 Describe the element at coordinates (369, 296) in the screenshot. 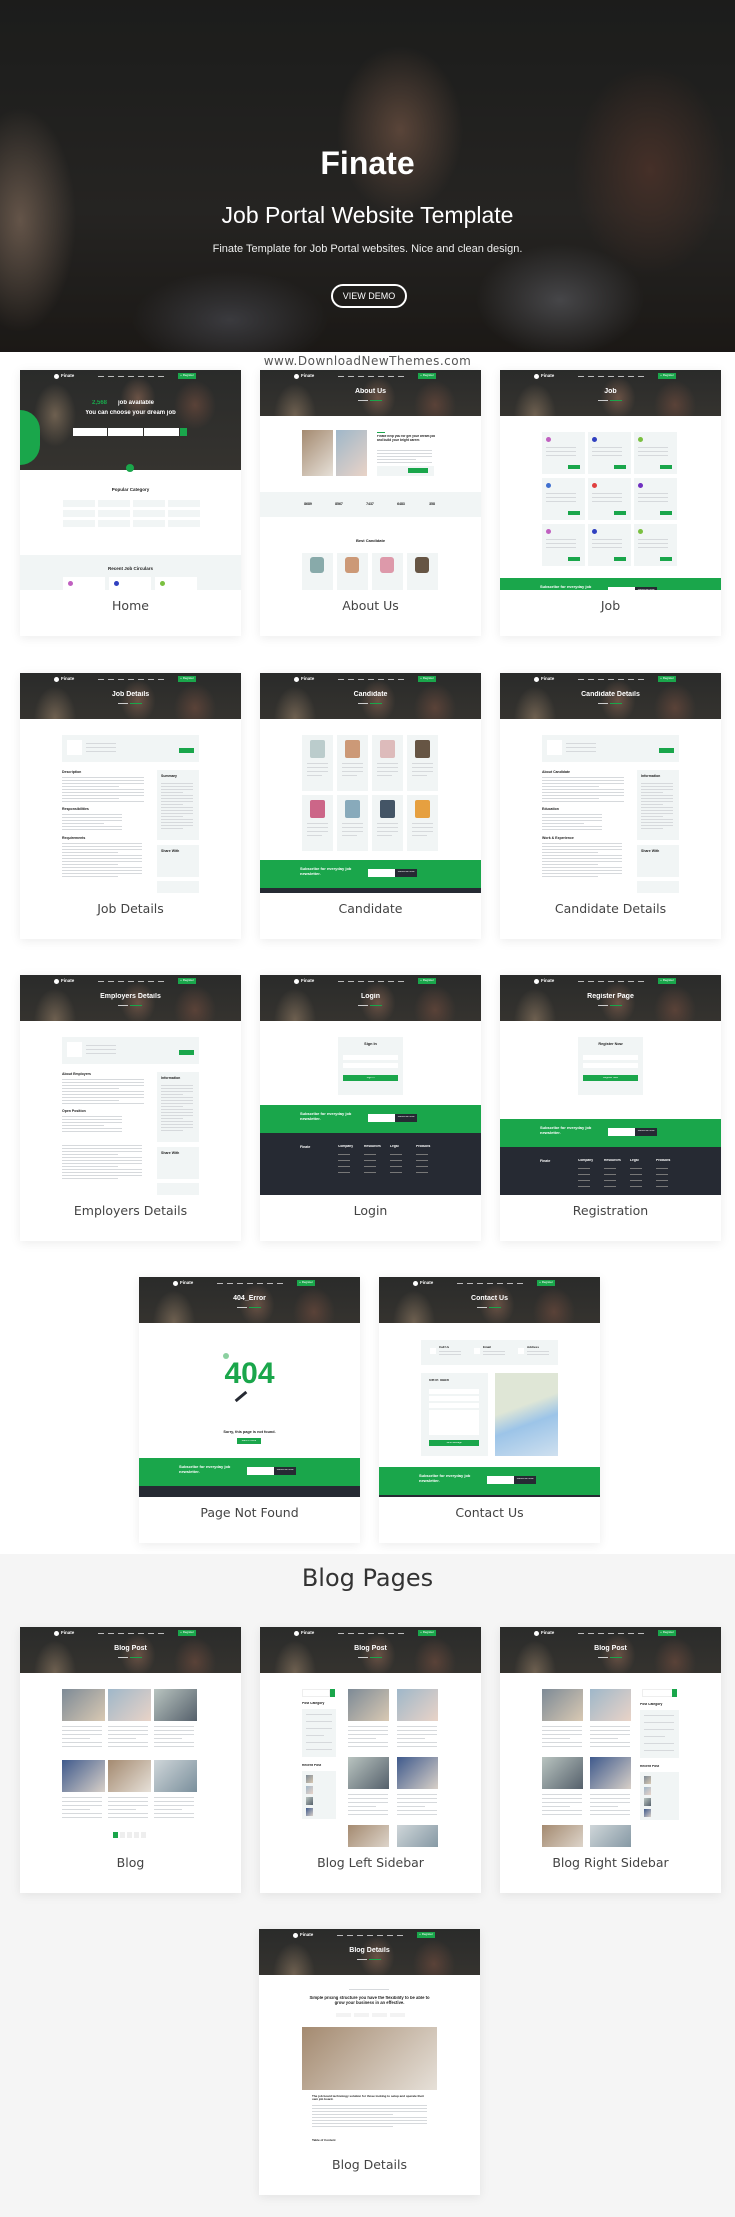

I see `view-demo-button: VIEW DEMO` at that location.